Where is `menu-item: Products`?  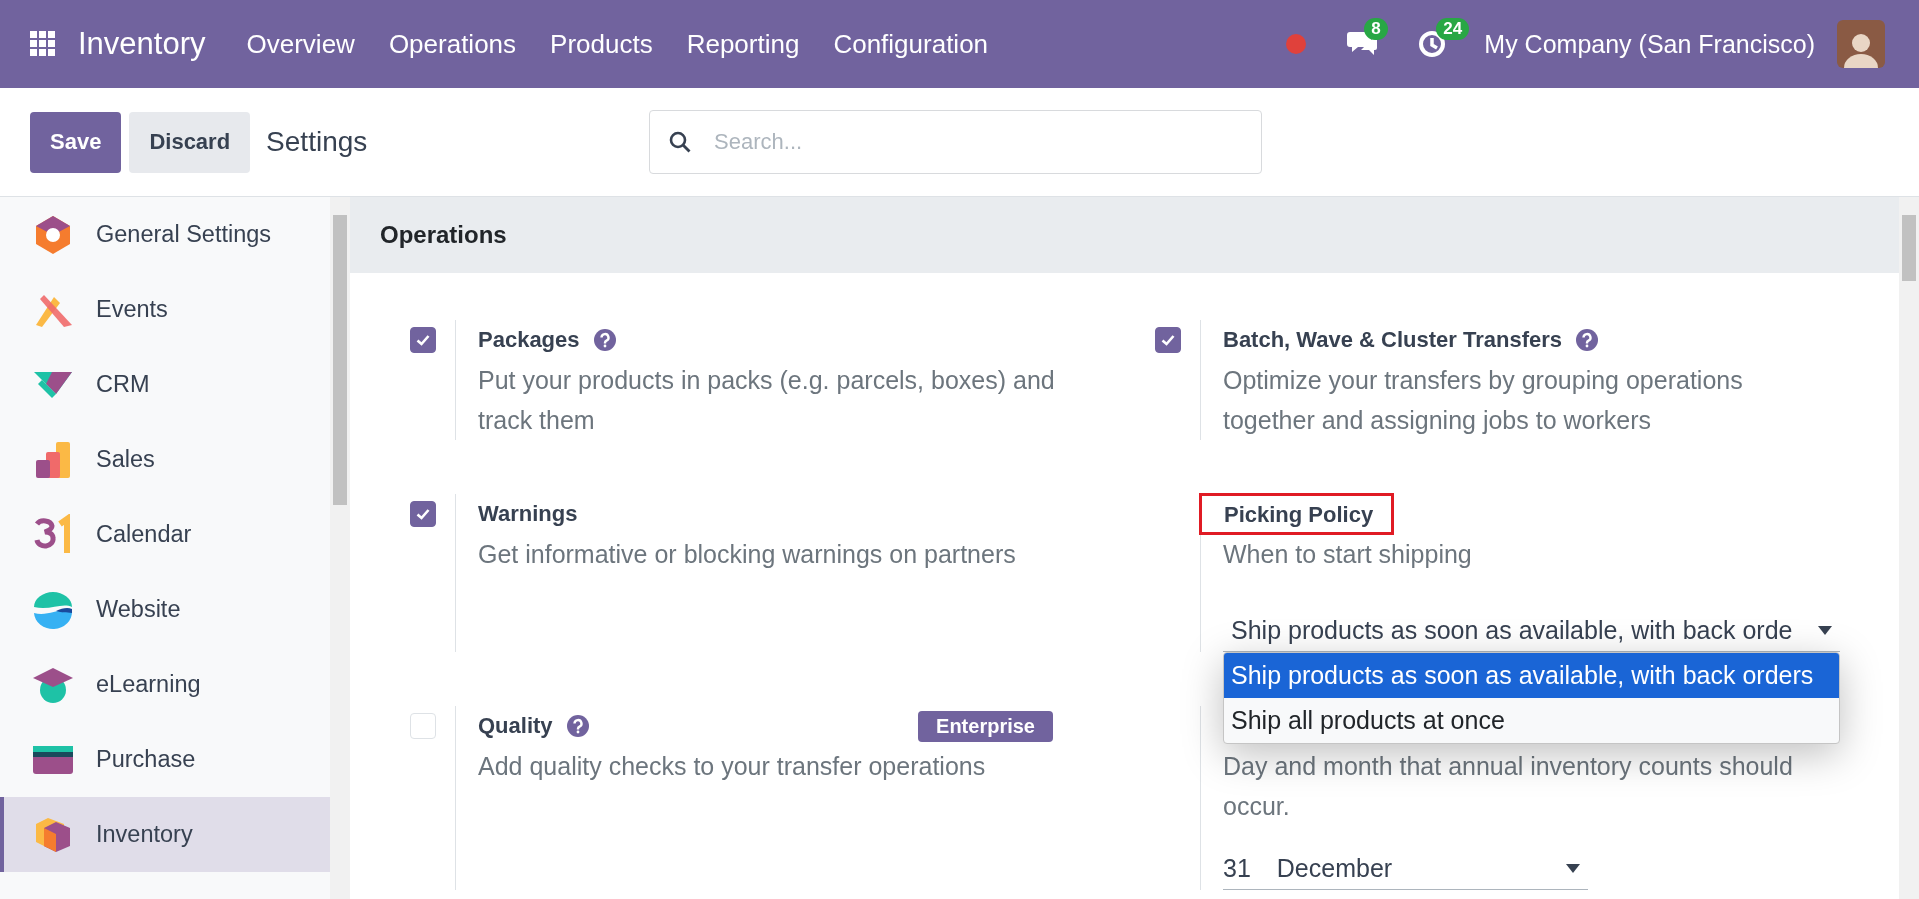
menu-item: Products is located at coordinates (601, 44).